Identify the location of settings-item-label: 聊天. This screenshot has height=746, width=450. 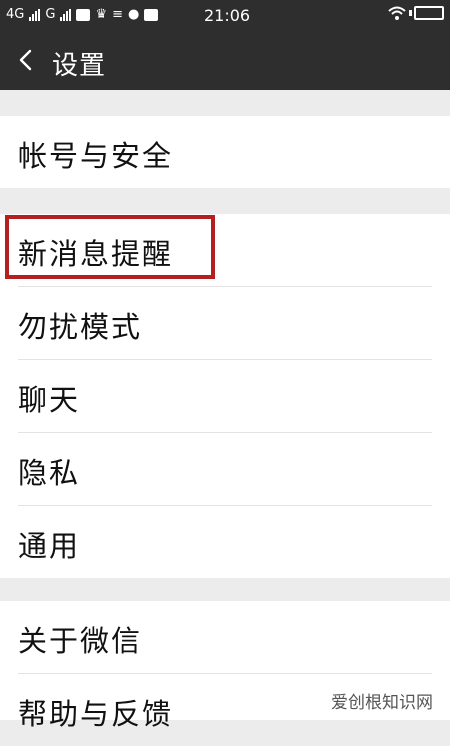
(49, 400).